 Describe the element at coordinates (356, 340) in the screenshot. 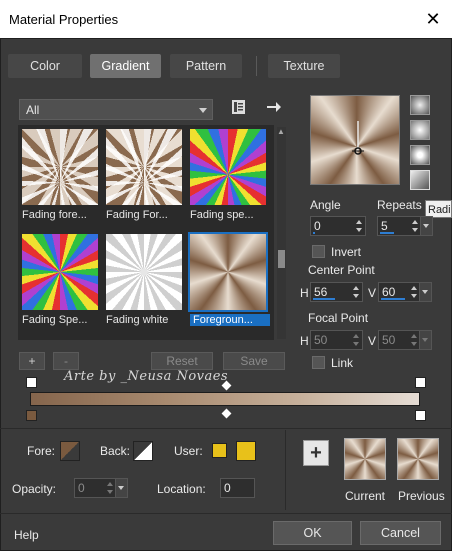

I see `focal-h-stepper` at that location.